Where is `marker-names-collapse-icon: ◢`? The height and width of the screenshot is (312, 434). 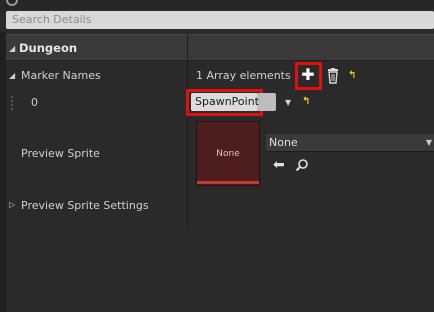 marker-names-collapse-icon: ◢ is located at coordinates (12, 75).